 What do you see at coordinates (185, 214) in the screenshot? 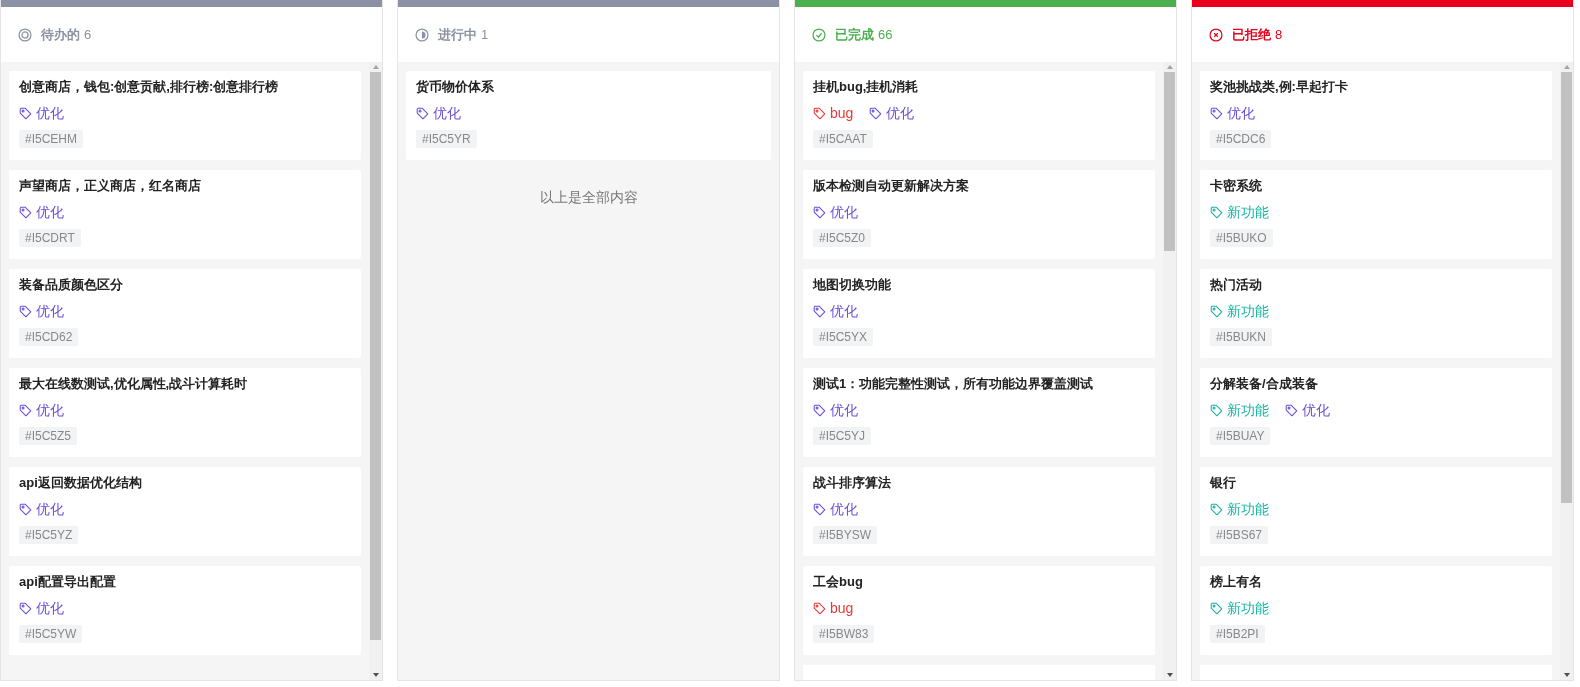
I see `task-card: 声望商店，正义商店，红名商店 优化 #I5CDRT` at bounding box center [185, 214].